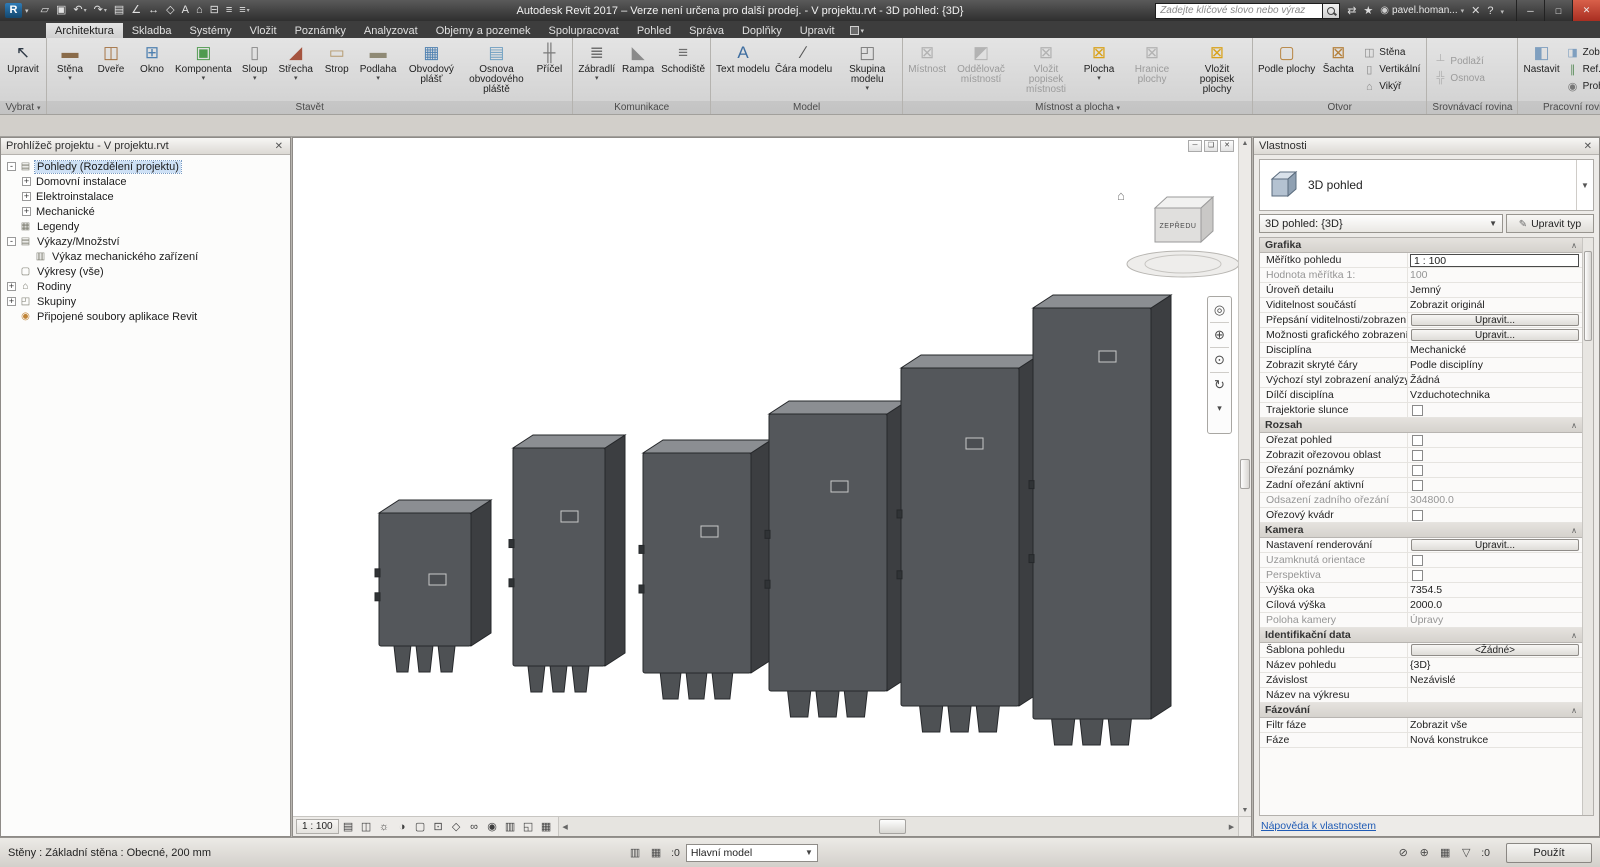 This screenshot has width=1600, height=867. I want to click on podlaha-button: ▬ Podlaha ▾, so click(378, 69).